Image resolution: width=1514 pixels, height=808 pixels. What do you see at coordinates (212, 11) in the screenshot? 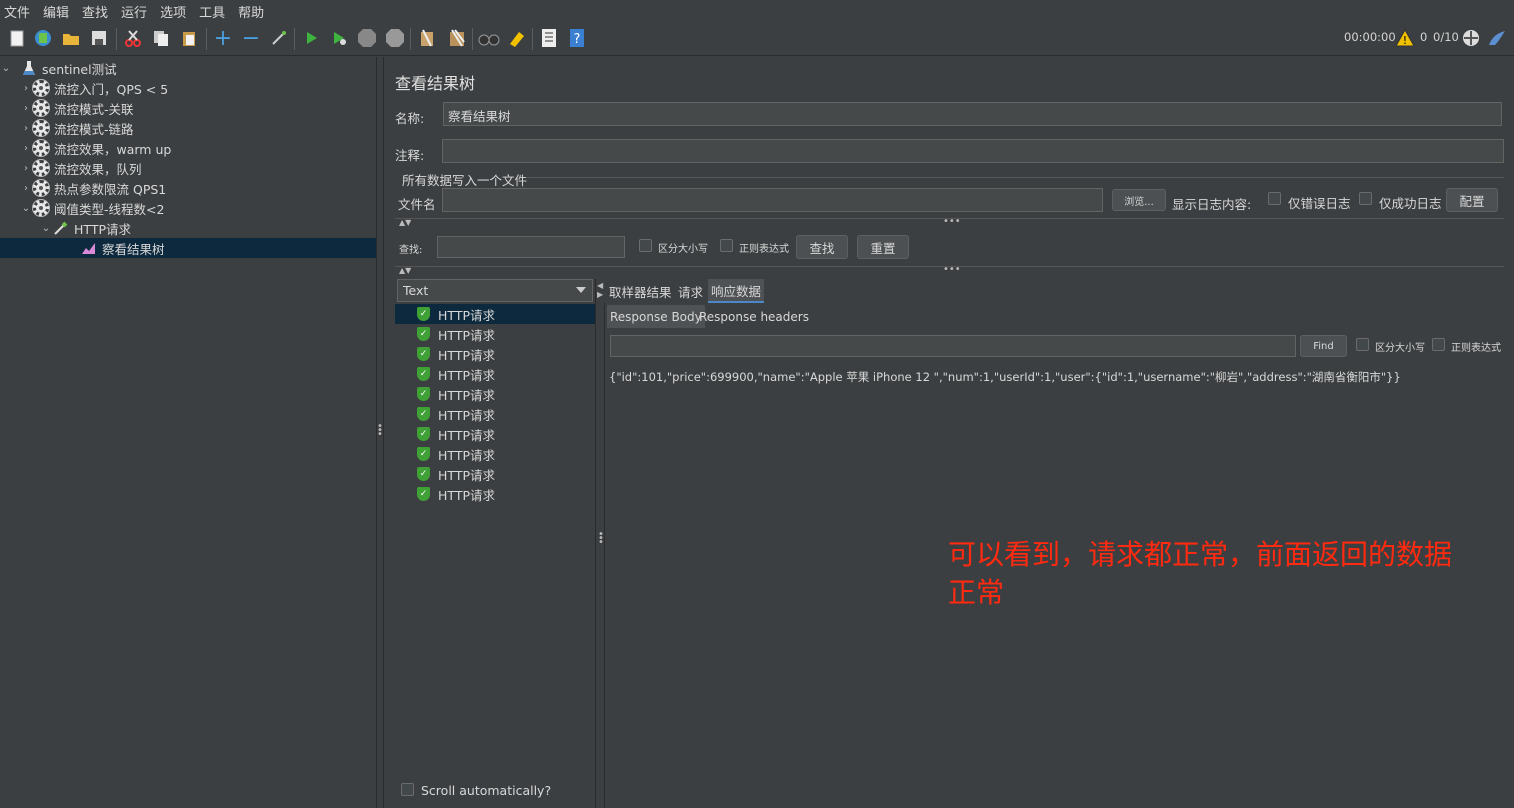
I see `menu-tools: 工具` at bounding box center [212, 11].